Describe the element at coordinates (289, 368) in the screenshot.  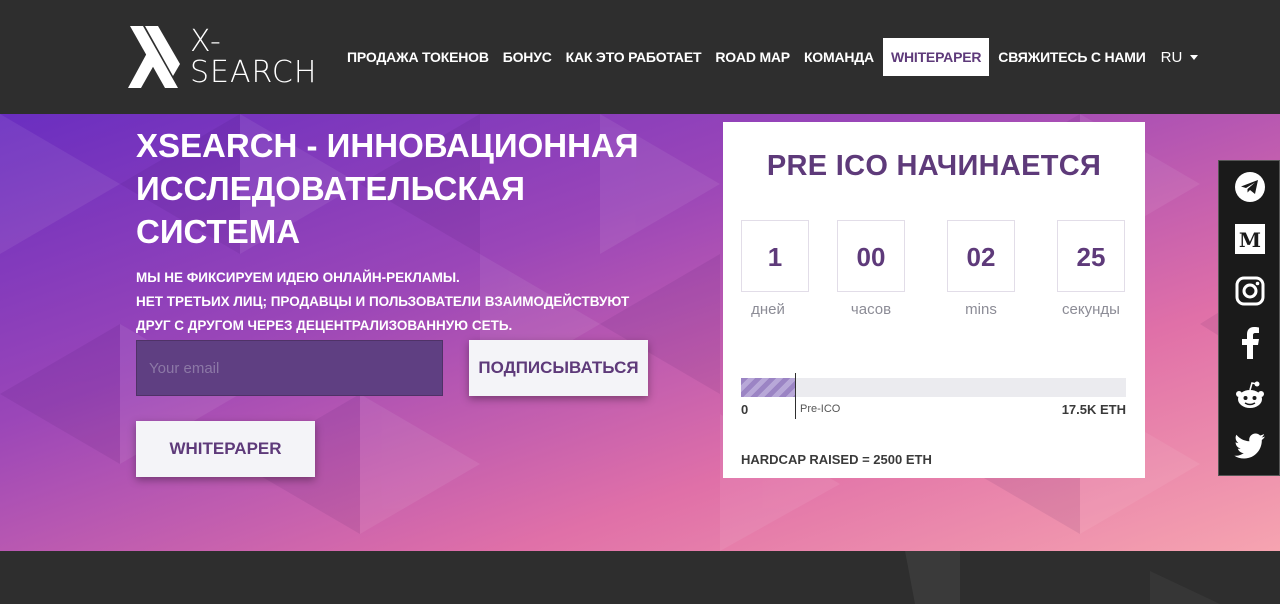
I see `email-input` at that location.